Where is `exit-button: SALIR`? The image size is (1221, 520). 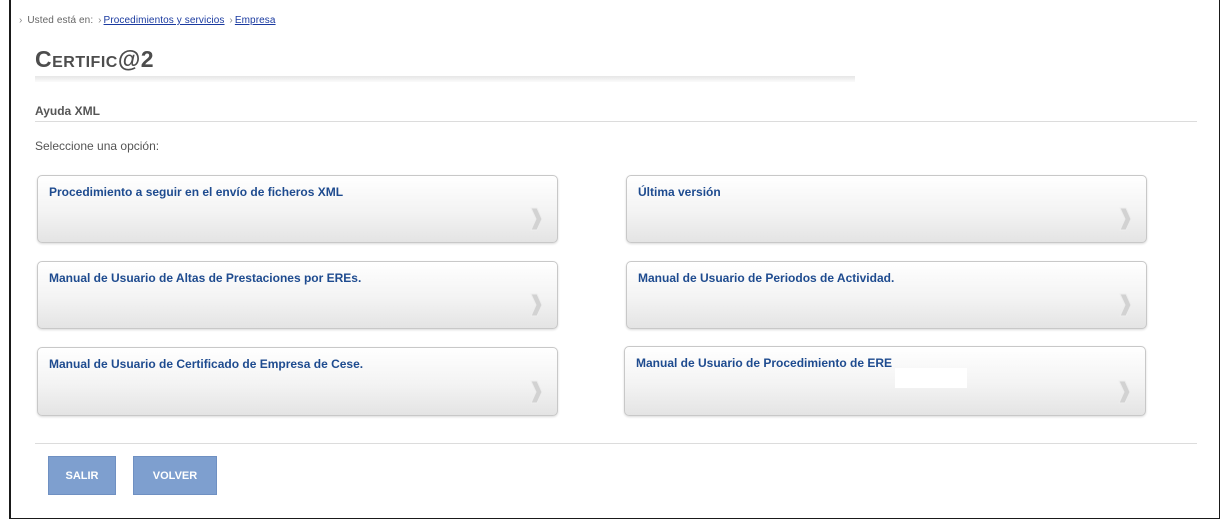
exit-button: SALIR is located at coordinates (82, 475).